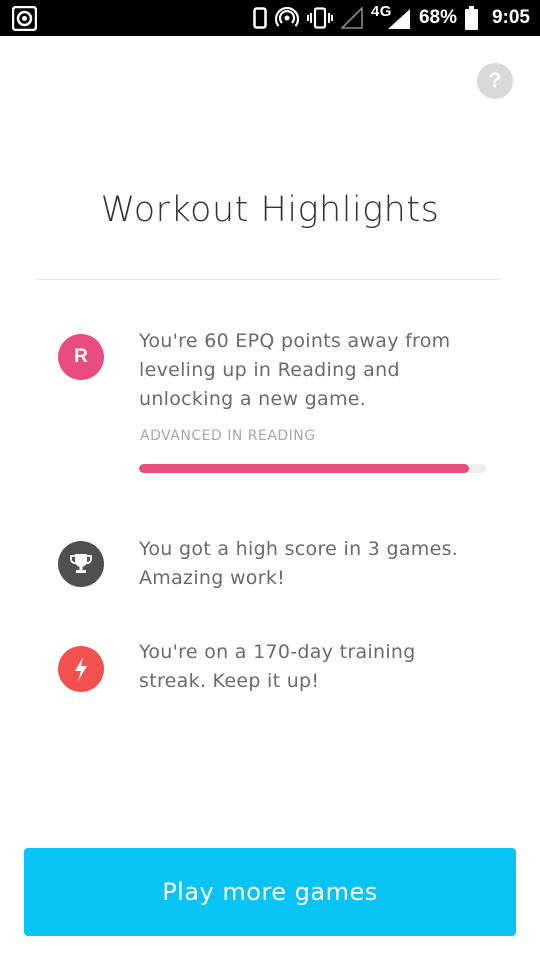  What do you see at coordinates (398, 19) in the screenshot?
I see `signal-full-icon` at bounding box center [398, 19].